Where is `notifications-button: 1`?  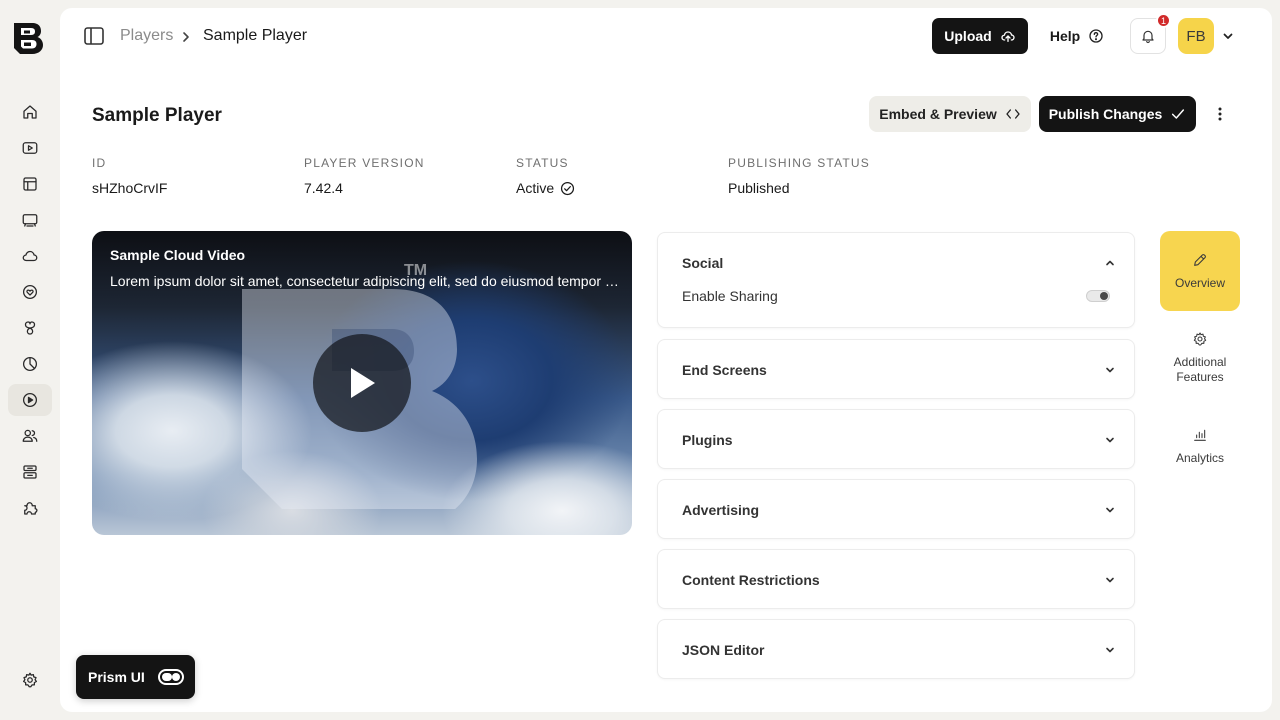 notifications-button: 1 is located at coordinates (1150, 33).